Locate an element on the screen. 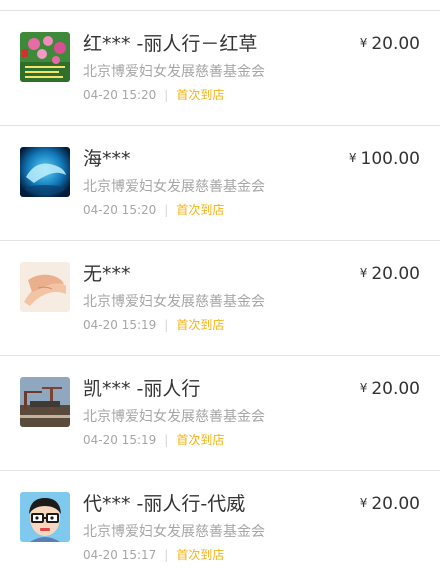 This screenshot has height=571, width=440. donation-amount: ¥100.00 is located at coordinates (384, 158).